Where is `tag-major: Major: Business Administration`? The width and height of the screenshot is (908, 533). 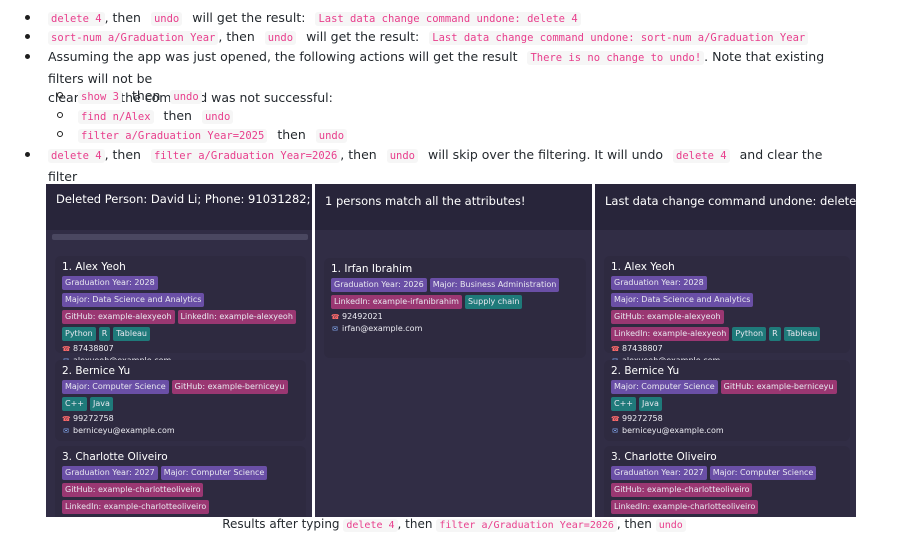
tag-major: Major: Business Administration is located at coordinates (494, 285).